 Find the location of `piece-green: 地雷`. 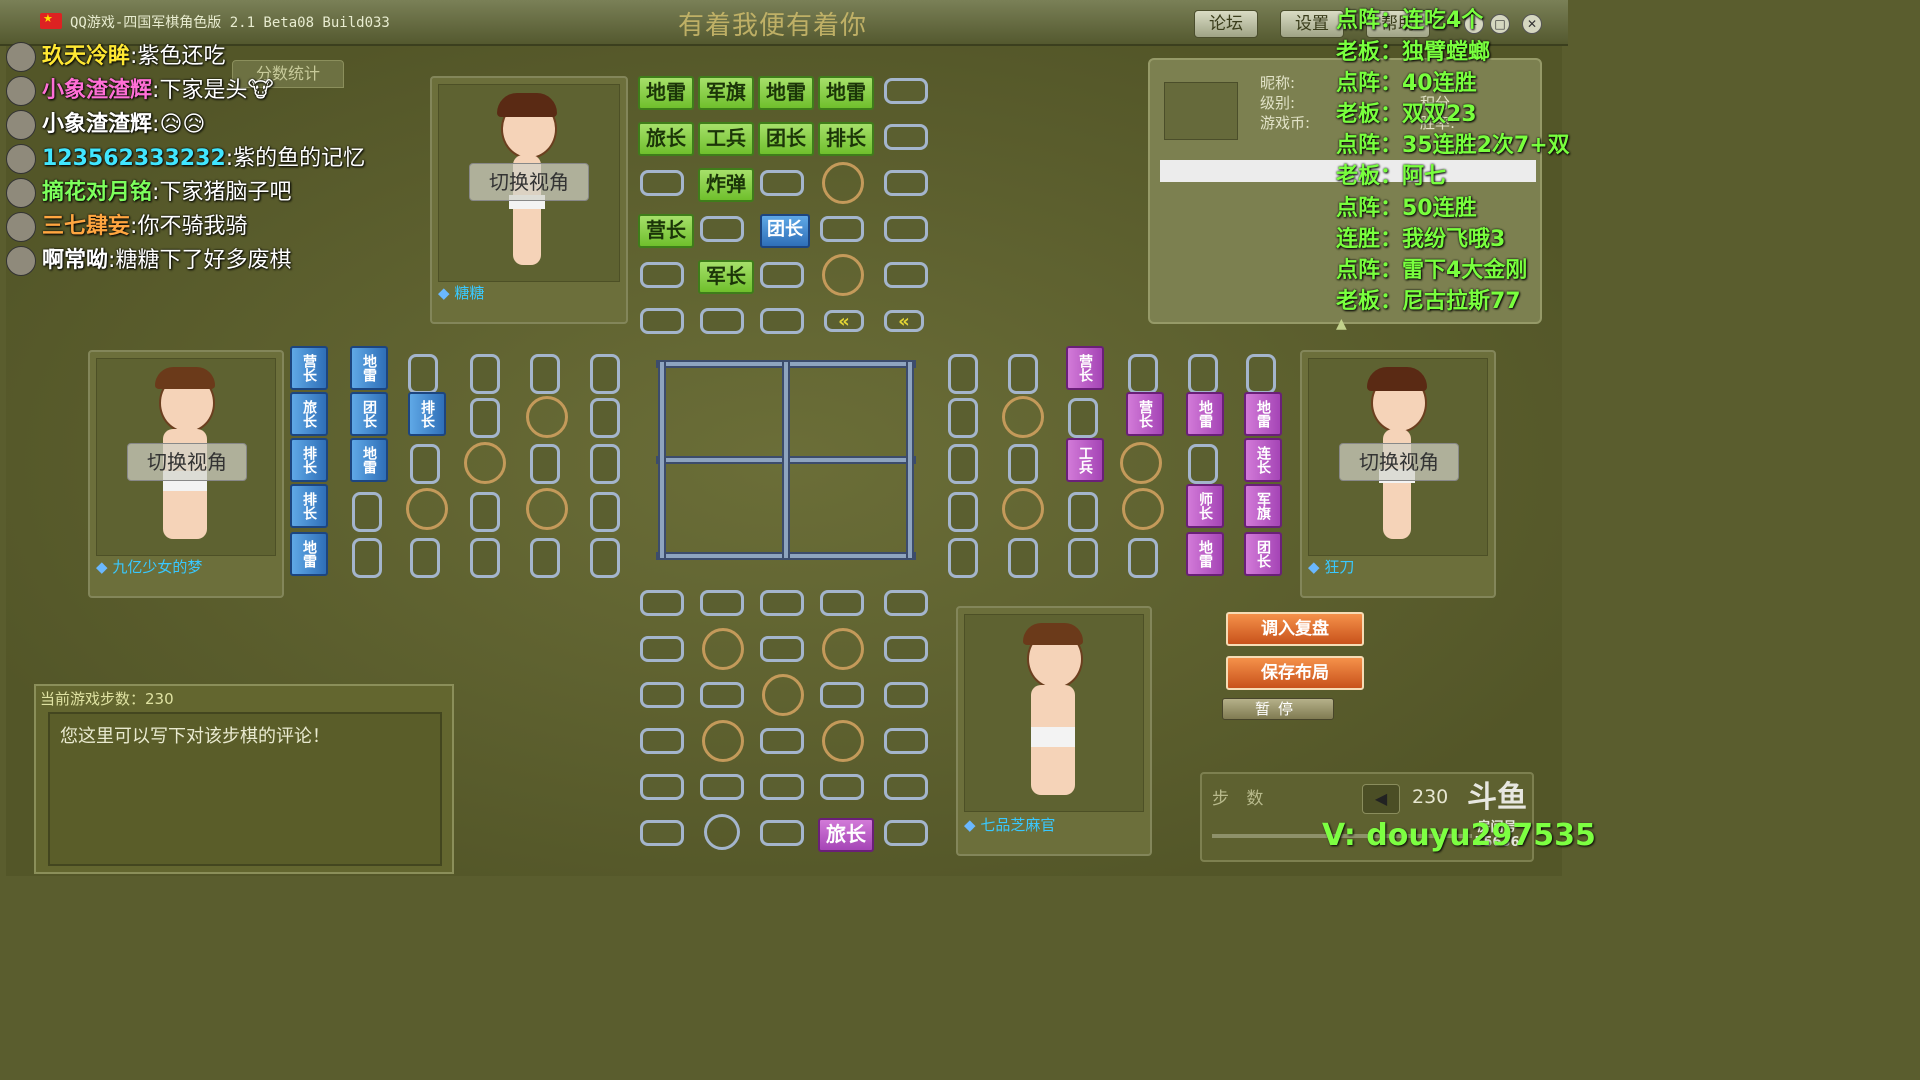

piece-green: 地雷 is located at coordinates (846, 93).